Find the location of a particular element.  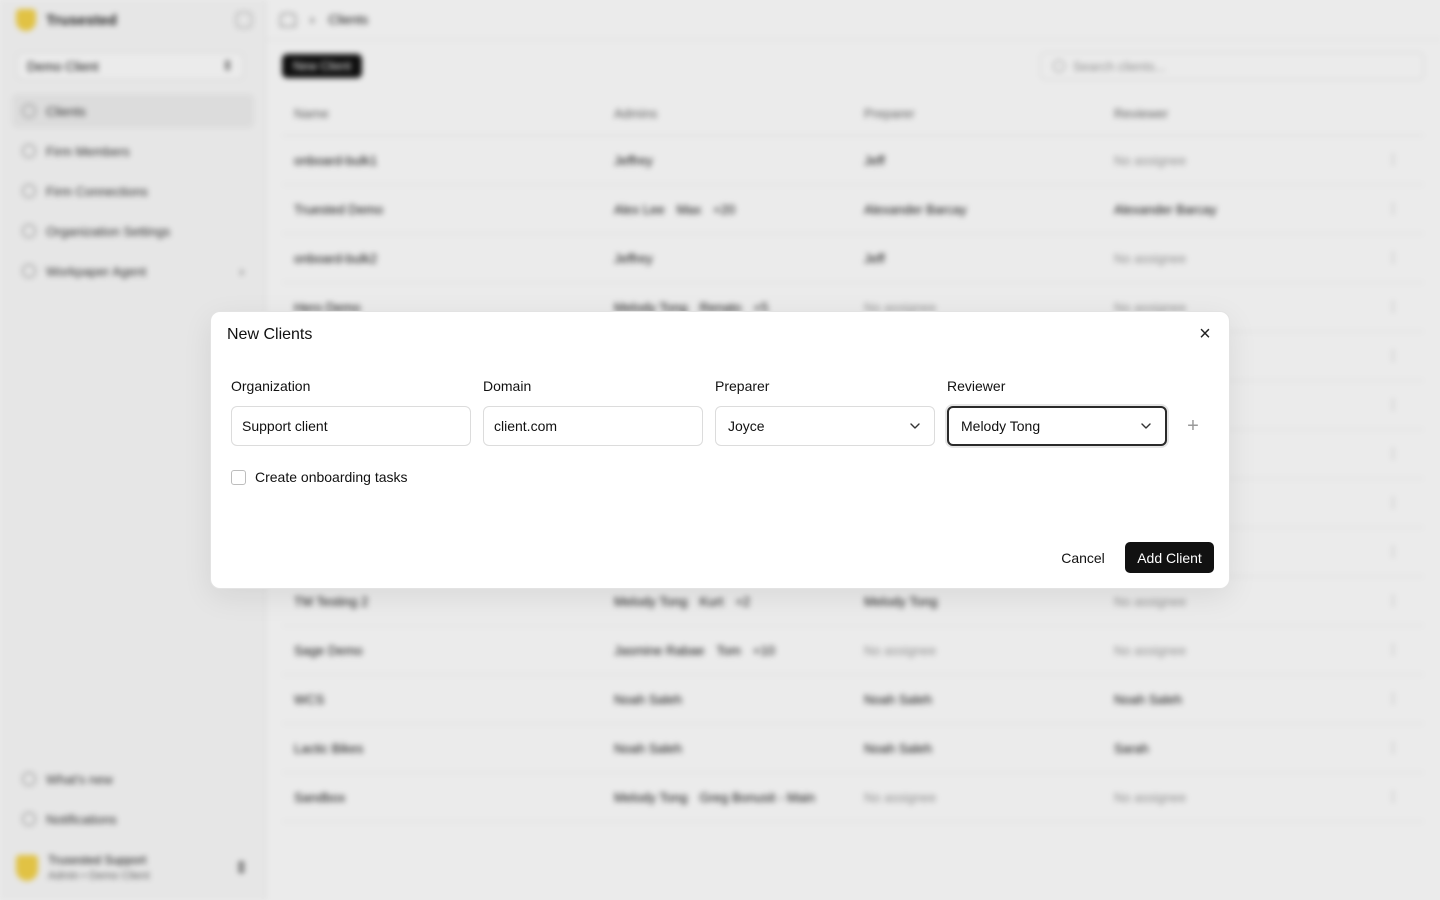

onboarding-tasks-checkbox is located at coordinates (238, 477).